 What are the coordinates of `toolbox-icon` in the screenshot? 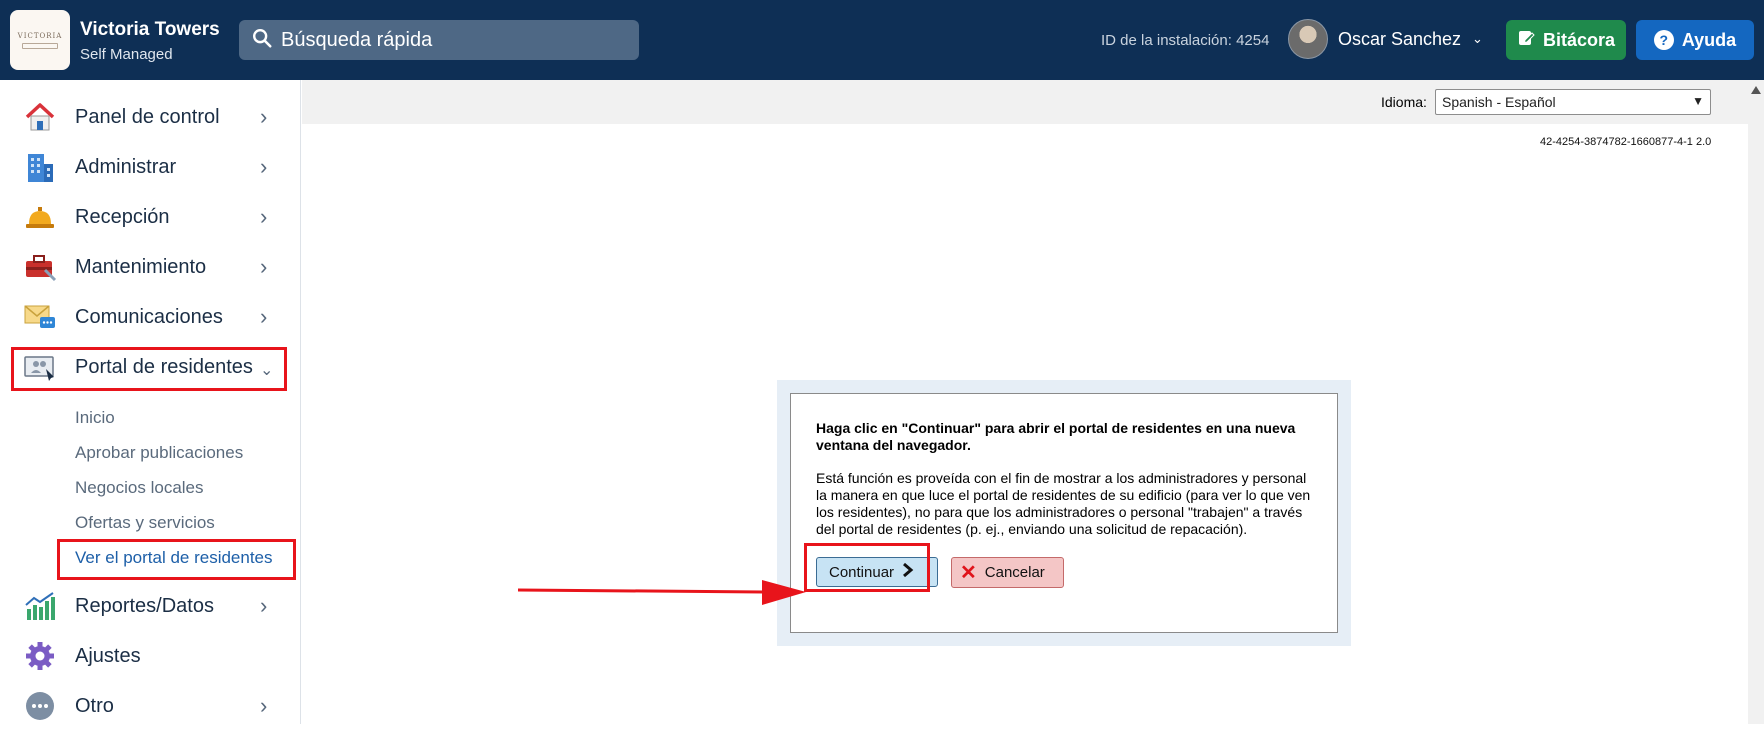 It's located at (40, 267).